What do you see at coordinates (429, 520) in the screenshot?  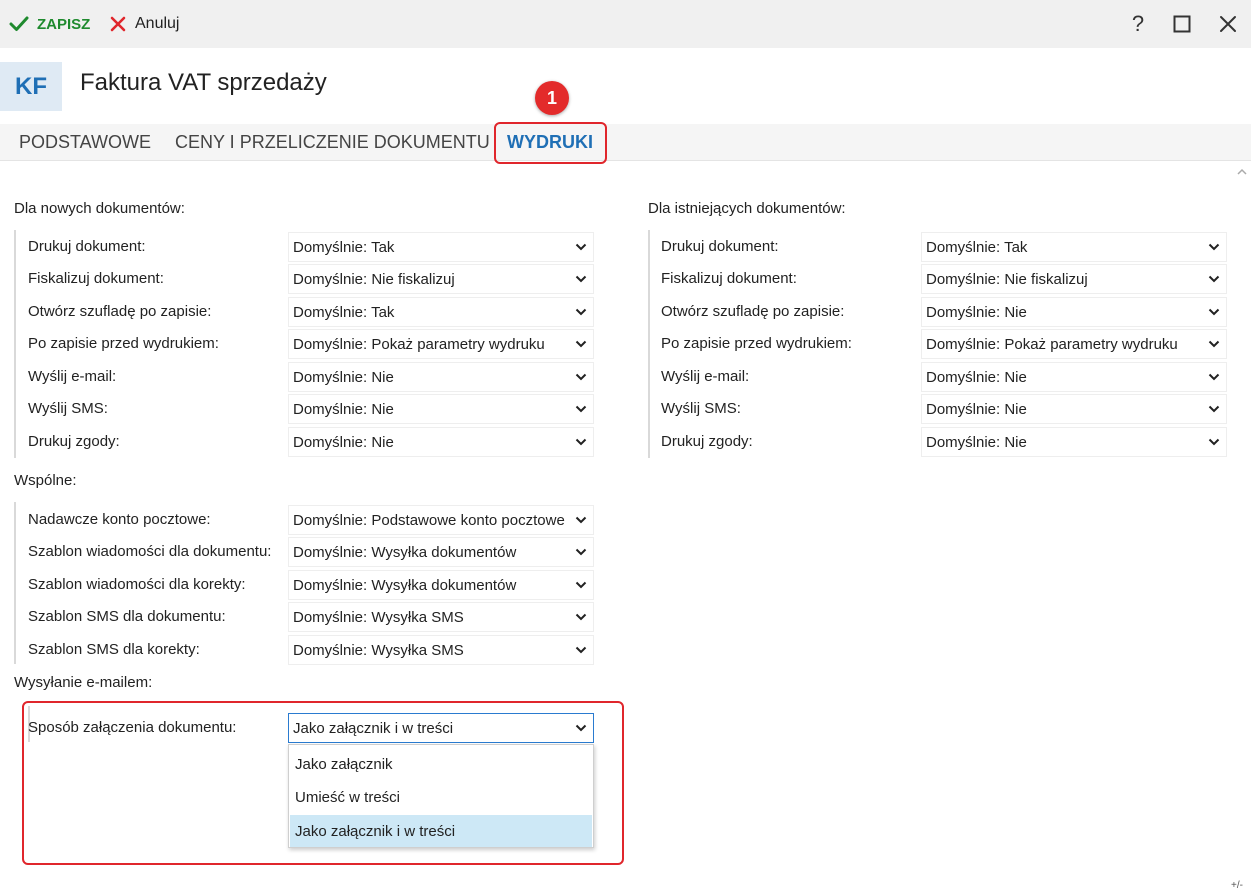 I see `select-value: Domyślnie: Podstawowe konto pocztowe` at bounding box center [429, 520].